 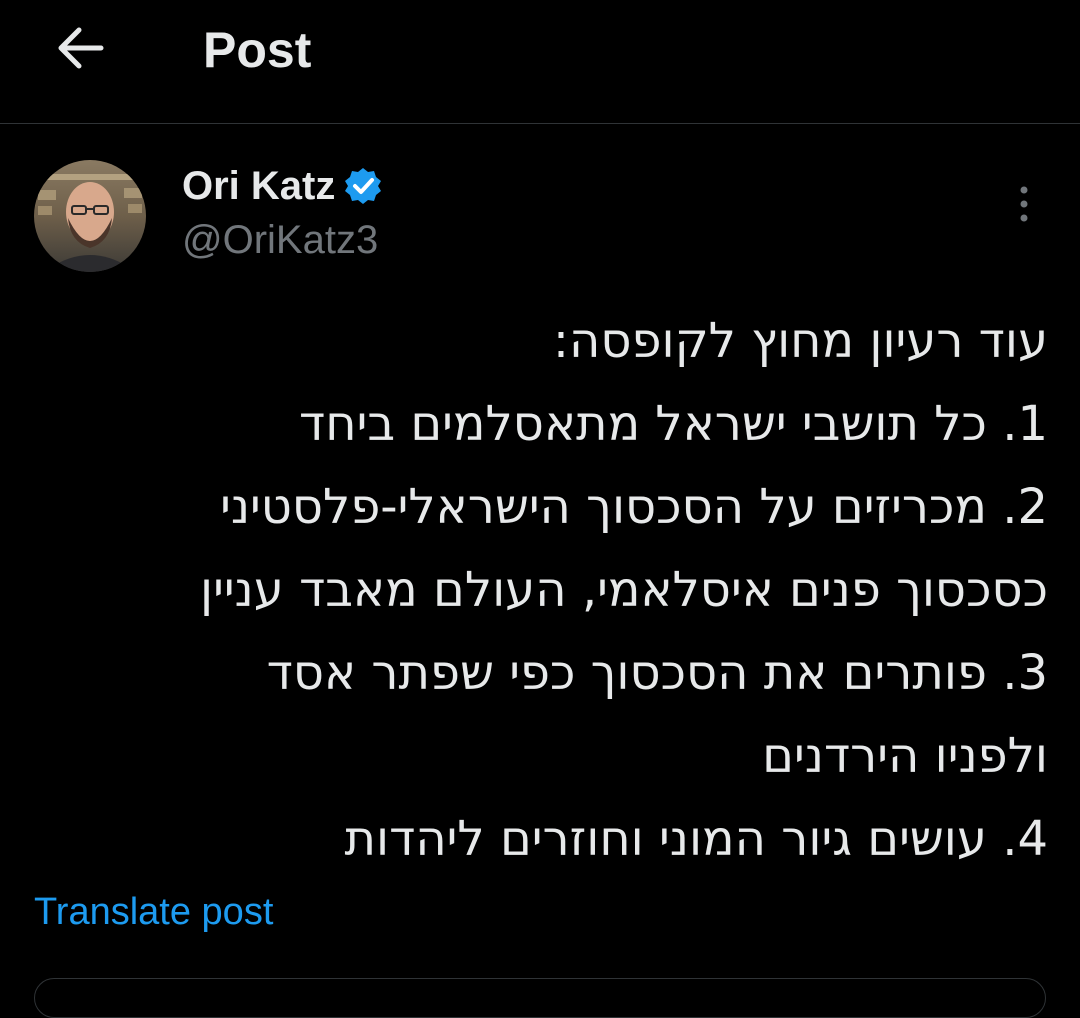 I want to click on avatar-photo, so click(x=90, y=216).